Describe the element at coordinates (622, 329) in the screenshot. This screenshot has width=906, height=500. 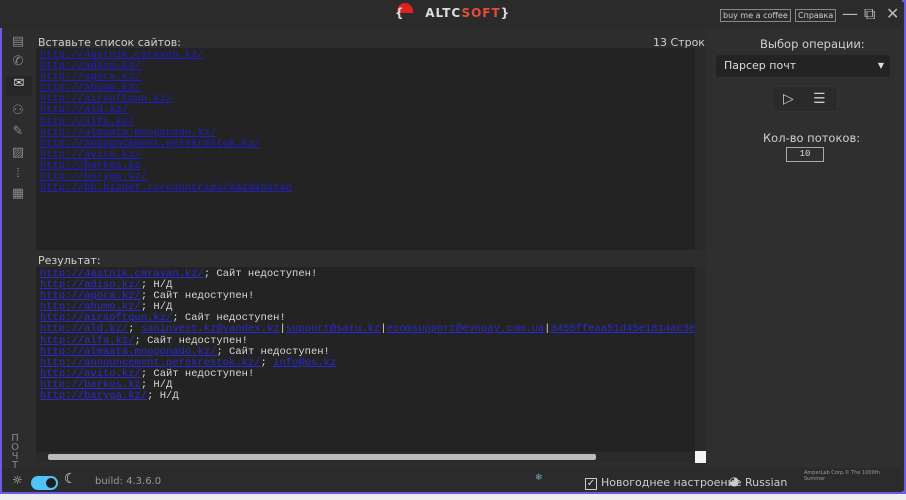
I see `email-link: 3455ffeaa51d45e1814ac3e07c1` at that location.